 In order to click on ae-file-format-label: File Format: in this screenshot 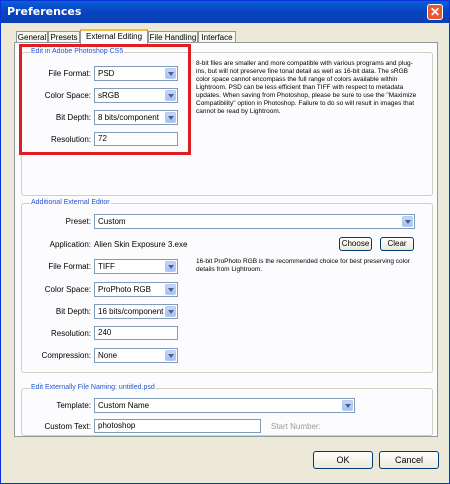, I will do `click(69, 266)`.